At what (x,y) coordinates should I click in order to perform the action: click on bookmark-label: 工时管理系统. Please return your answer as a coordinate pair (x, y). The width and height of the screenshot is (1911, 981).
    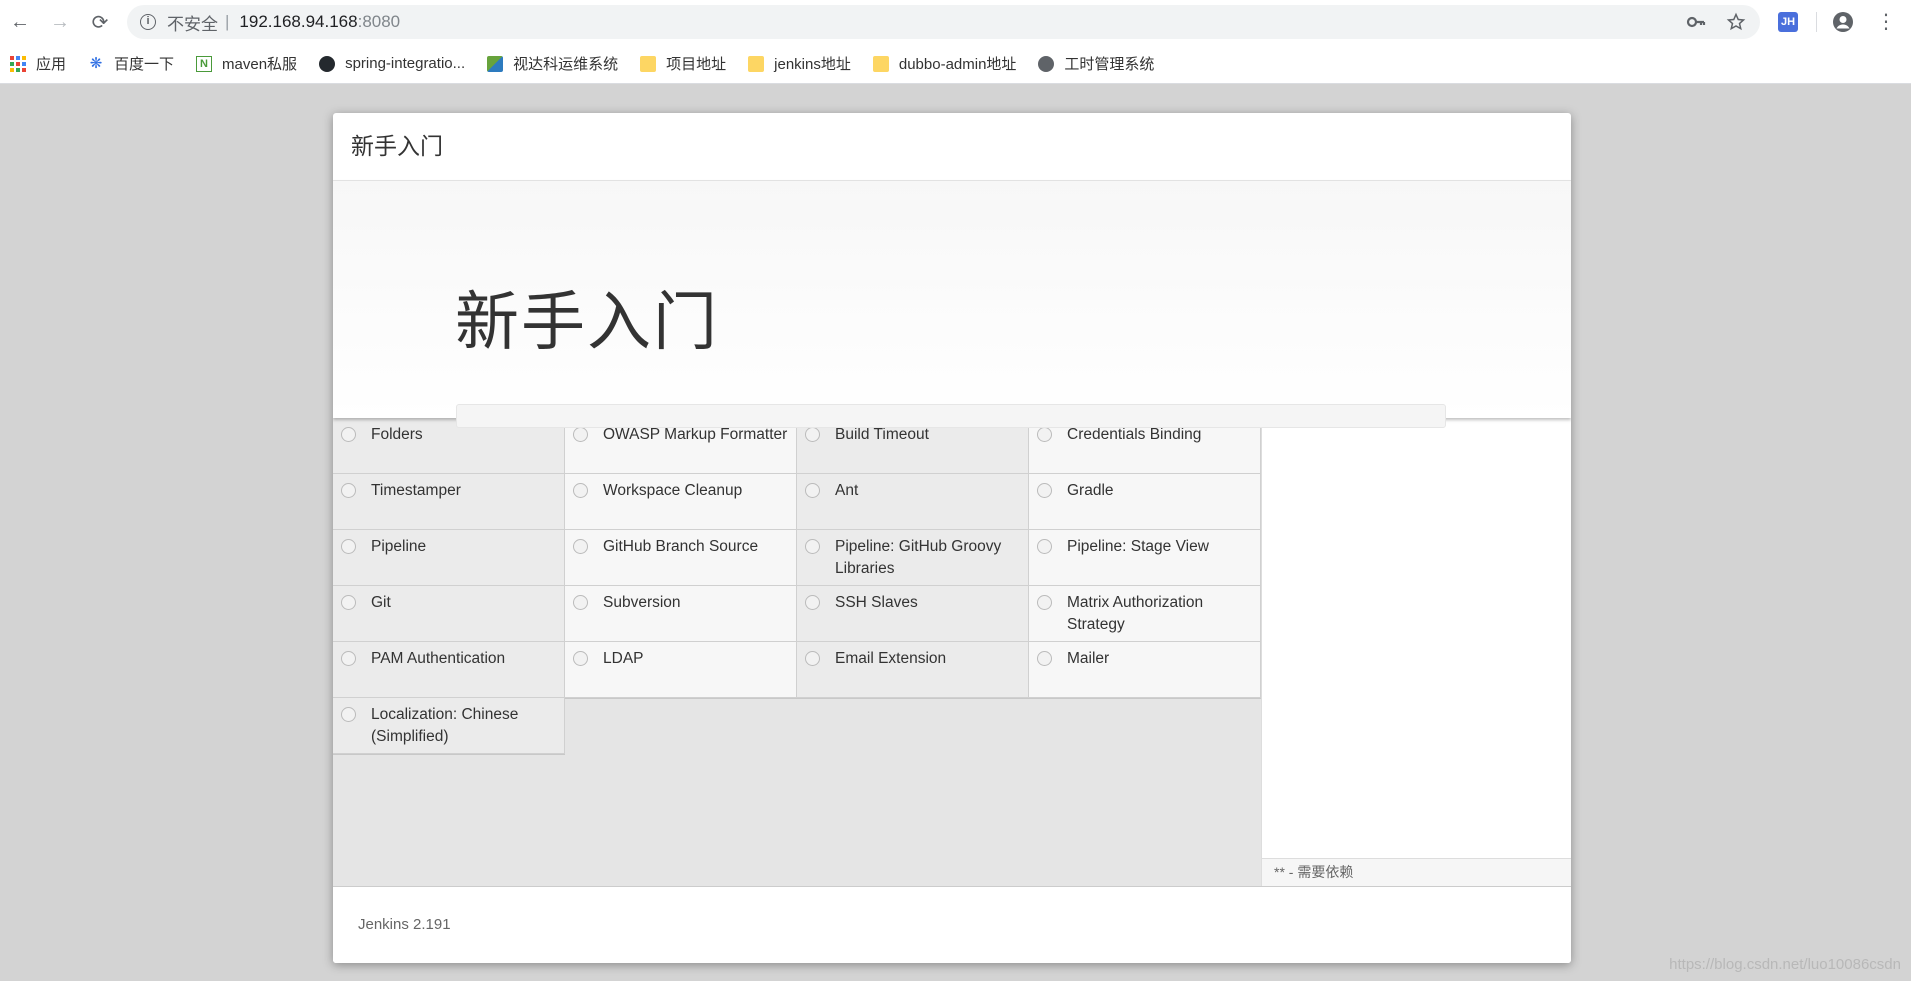
    Looking at the image, I should click on (1109, 64).